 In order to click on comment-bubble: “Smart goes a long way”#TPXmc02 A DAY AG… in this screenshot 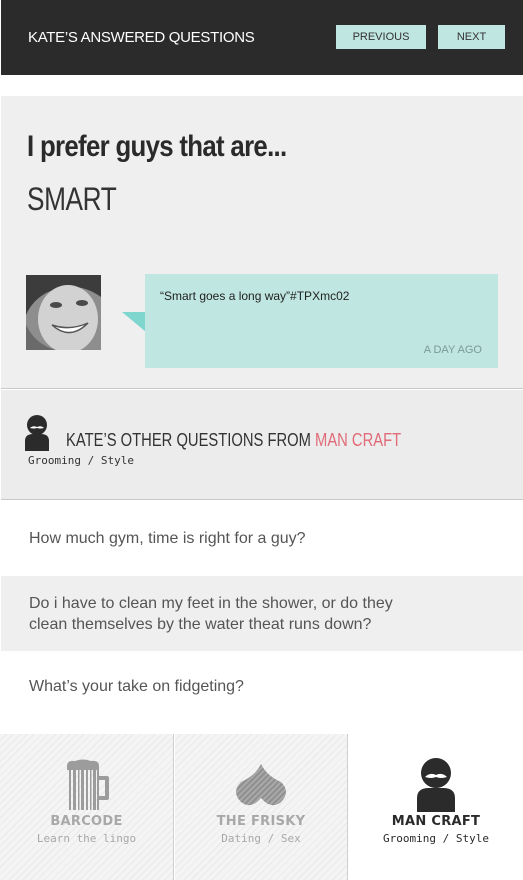, I will do `click(321, 321)`.